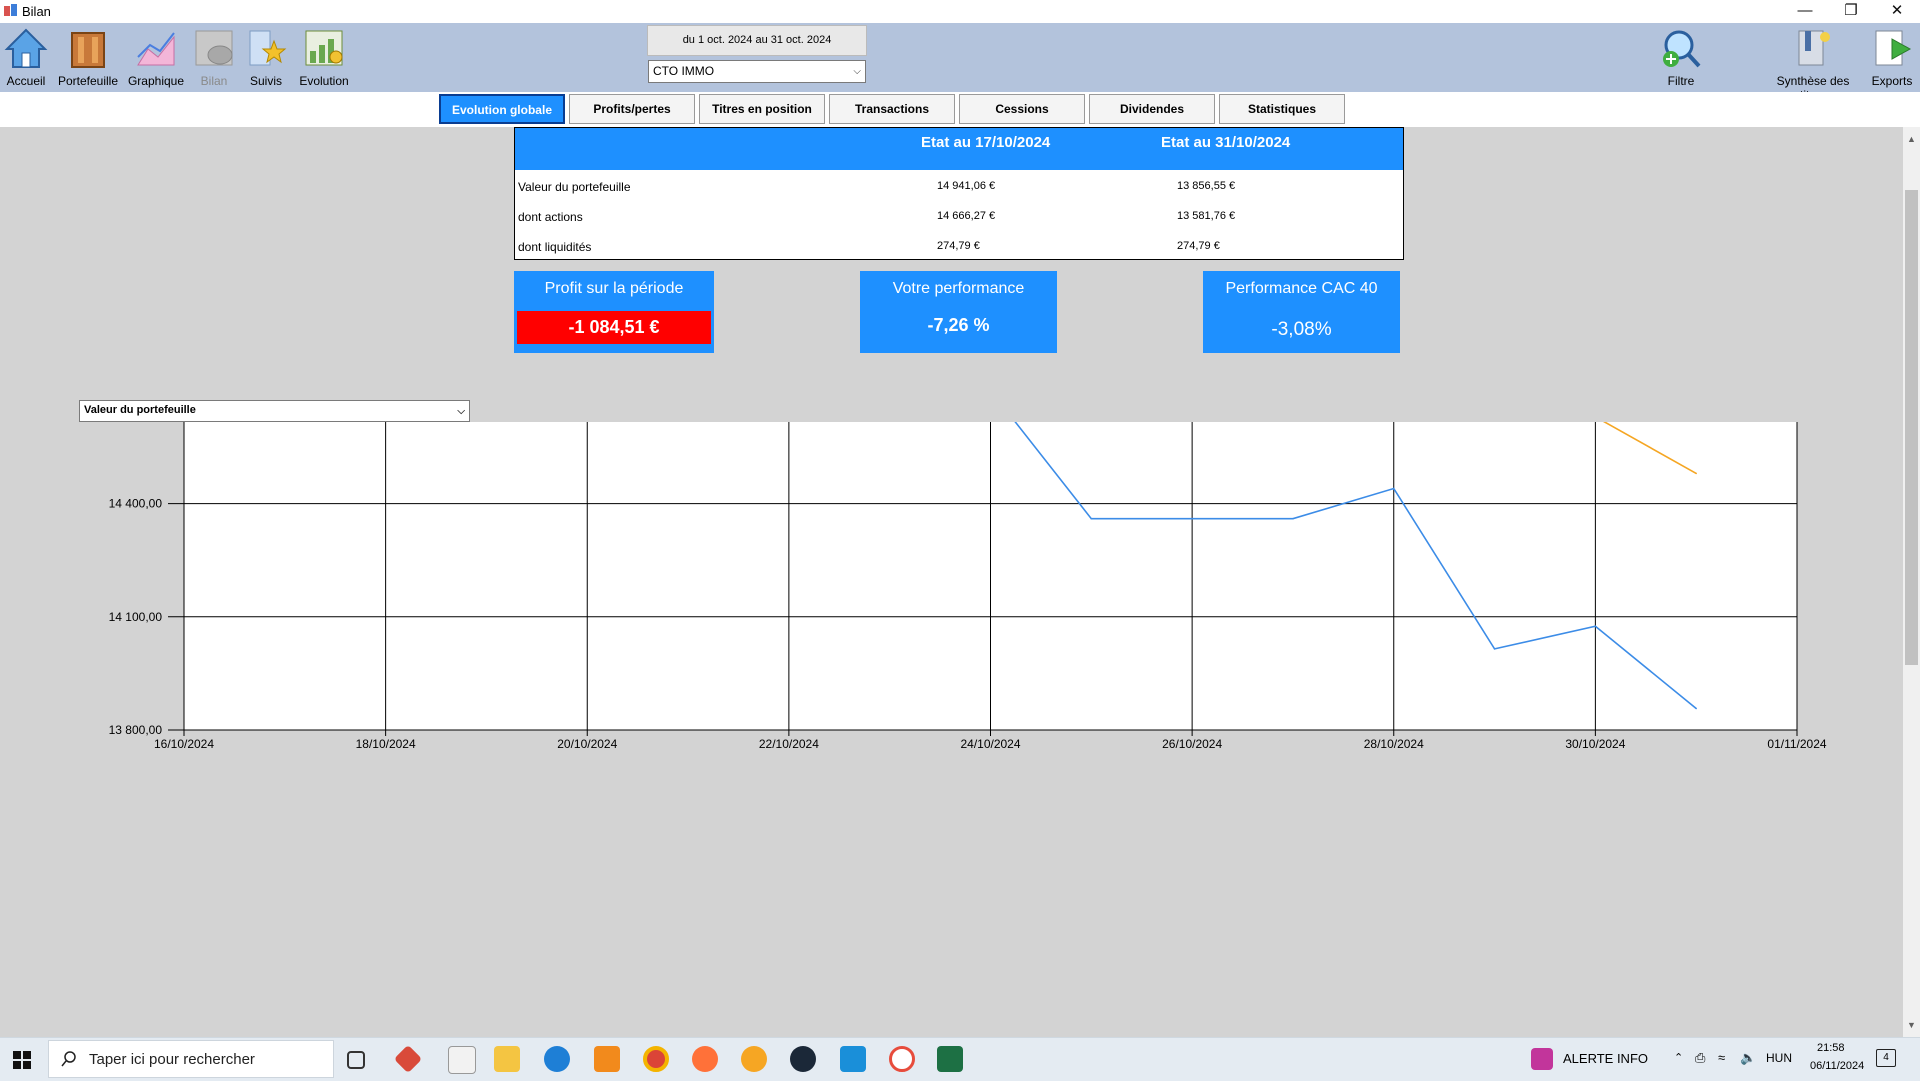 This screenshot has width=1920, height=1081. What do you see at coordinates (607, 1059) in the screenshot?
I see `vlc-icon` at bounding box center [607, 1059].